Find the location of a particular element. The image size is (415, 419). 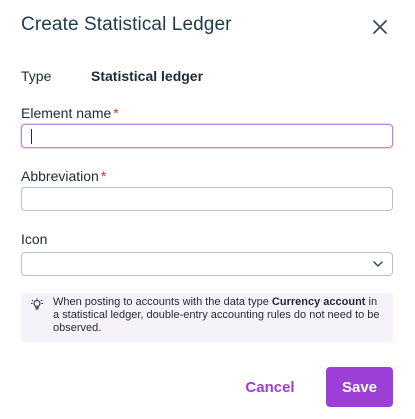

element-name-input is located at coordinates (207, 136).